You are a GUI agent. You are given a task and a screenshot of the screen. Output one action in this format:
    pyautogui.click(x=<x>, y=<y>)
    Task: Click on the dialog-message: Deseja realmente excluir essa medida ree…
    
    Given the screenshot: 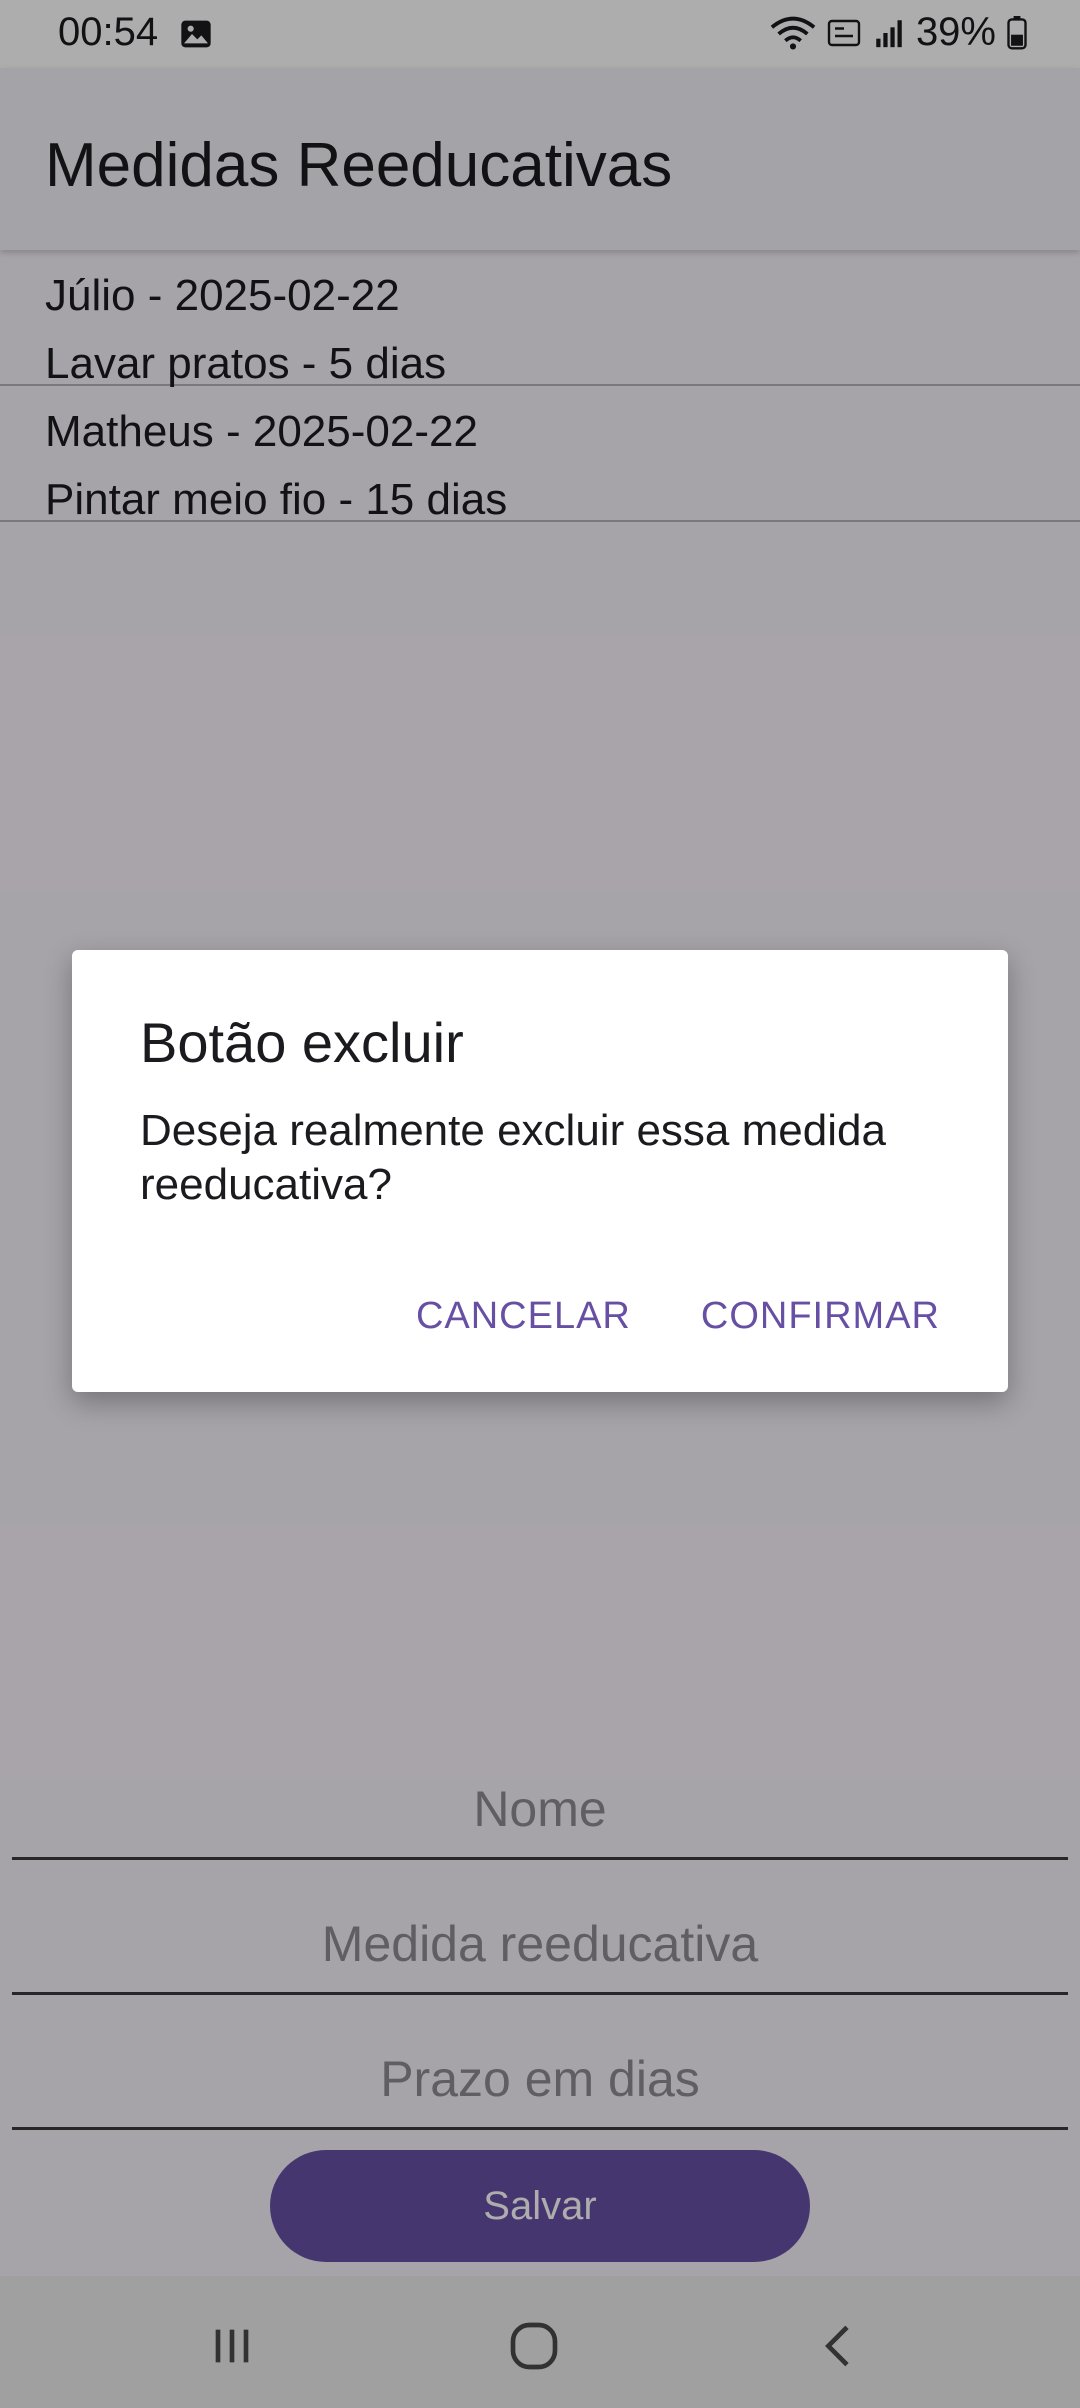 What is the action you would take?
    pyautogui.click(x=513, y=1157)
    